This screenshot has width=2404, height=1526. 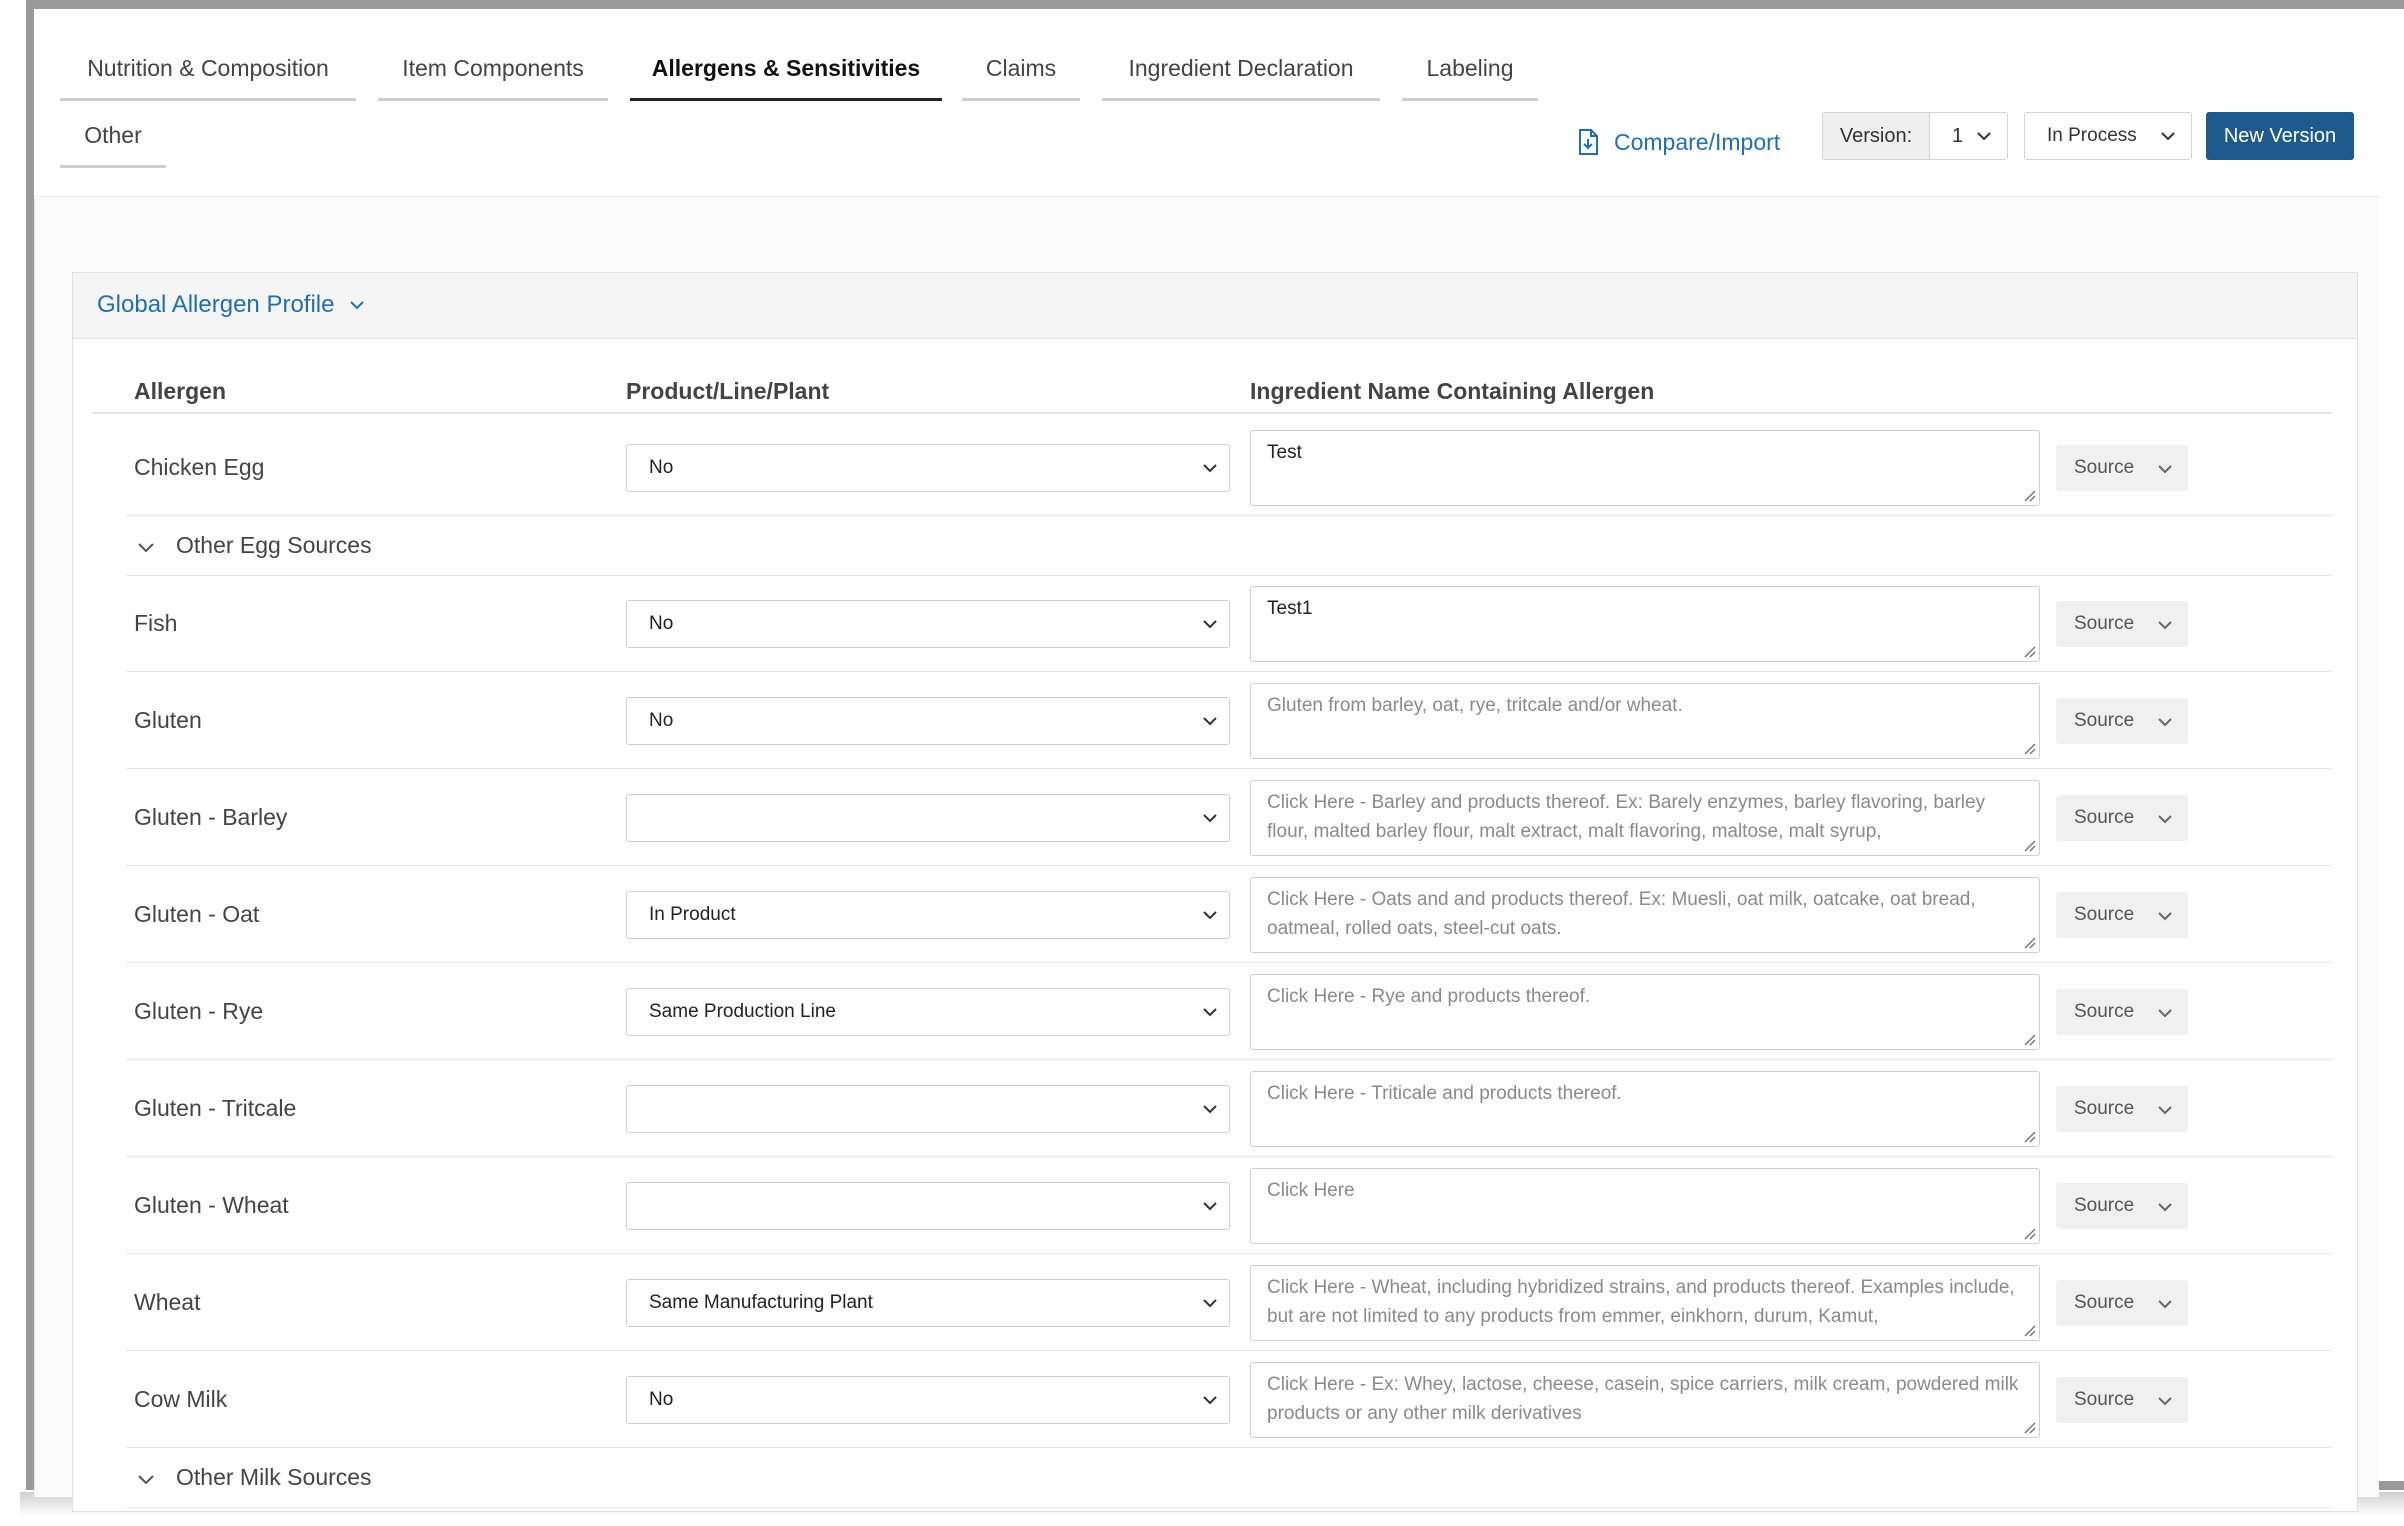 What do you see at coordinates (1021, 68) in the screenshot?
I see `tab-claims: Claims` at bounding box center [1021, 68].